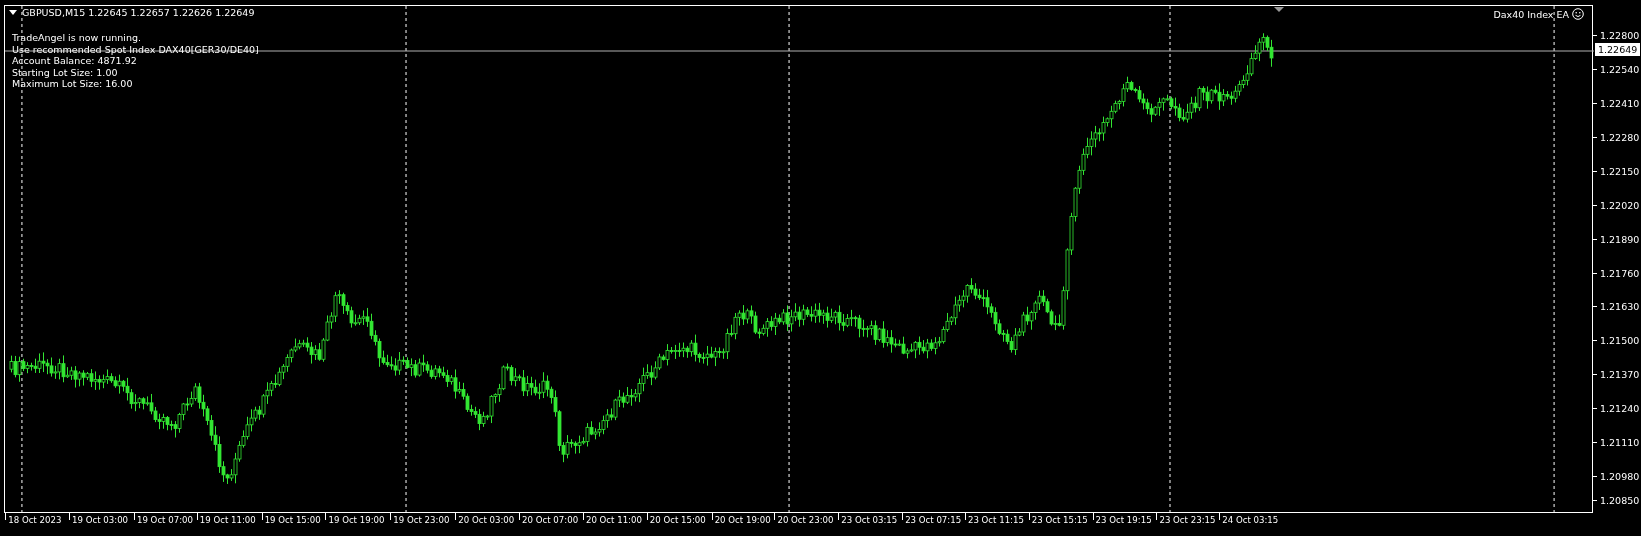 This screenshot has width=1641, height=536. Describe the element at coordinates (805, 520) in the screenshot. I see `time-label: 20 Oct 23:00` at that location.